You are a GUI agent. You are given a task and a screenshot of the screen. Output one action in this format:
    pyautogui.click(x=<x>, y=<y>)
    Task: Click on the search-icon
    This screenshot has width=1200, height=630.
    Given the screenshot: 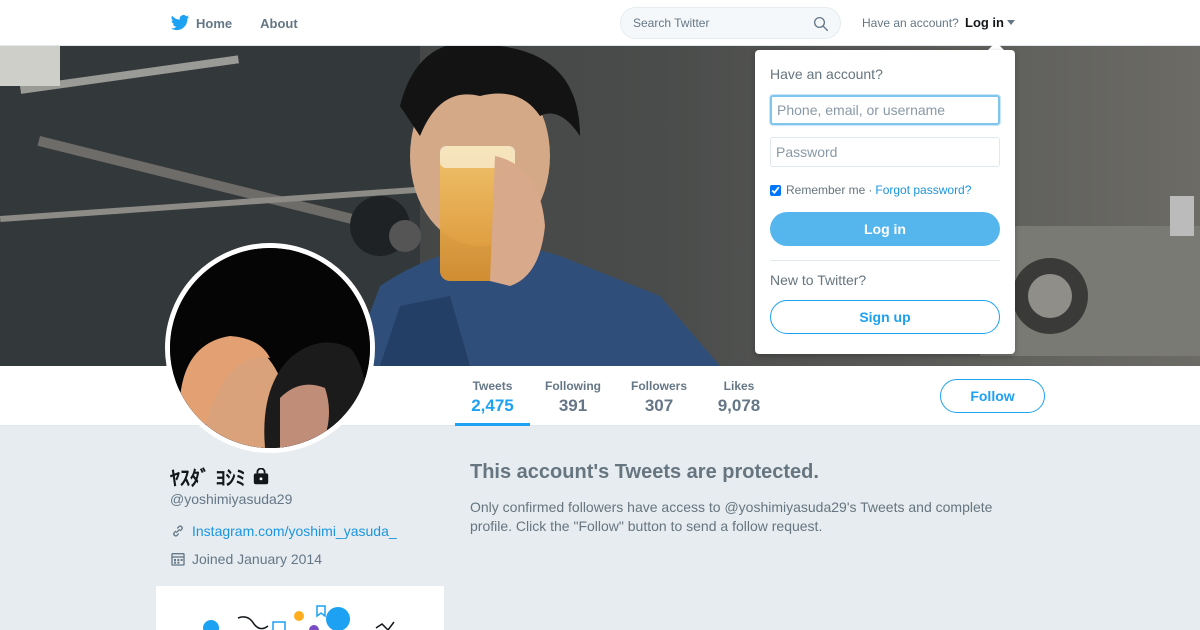 What is the action you would take?
    pyautogui.click(x=821, y=24)
    